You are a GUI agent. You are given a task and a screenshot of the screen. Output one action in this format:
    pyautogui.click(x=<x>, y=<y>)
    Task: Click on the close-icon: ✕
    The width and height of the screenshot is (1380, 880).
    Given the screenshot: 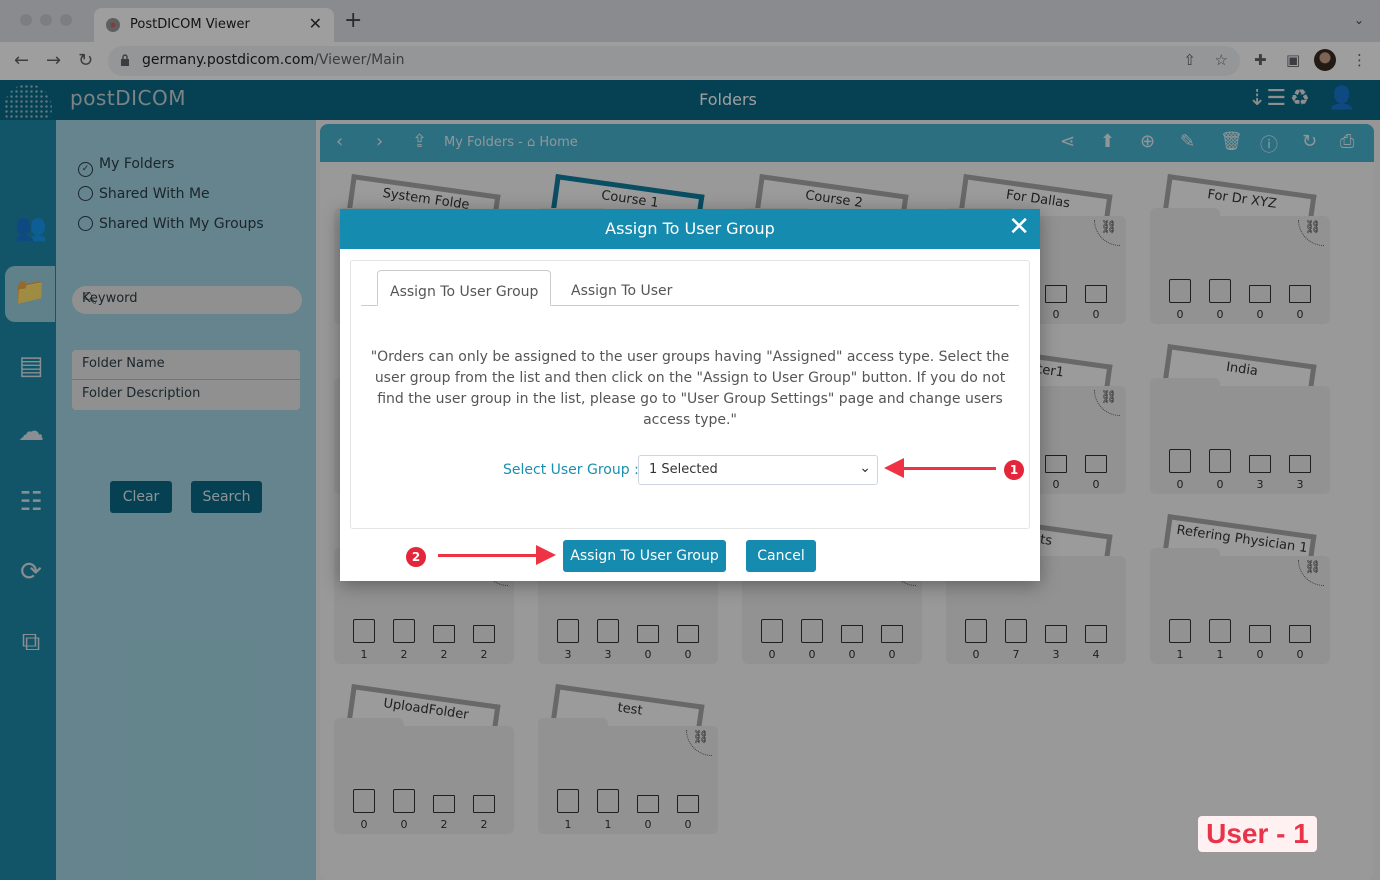 What is the action you would take?
    pyautogui.click(x=1019, y=227)
    